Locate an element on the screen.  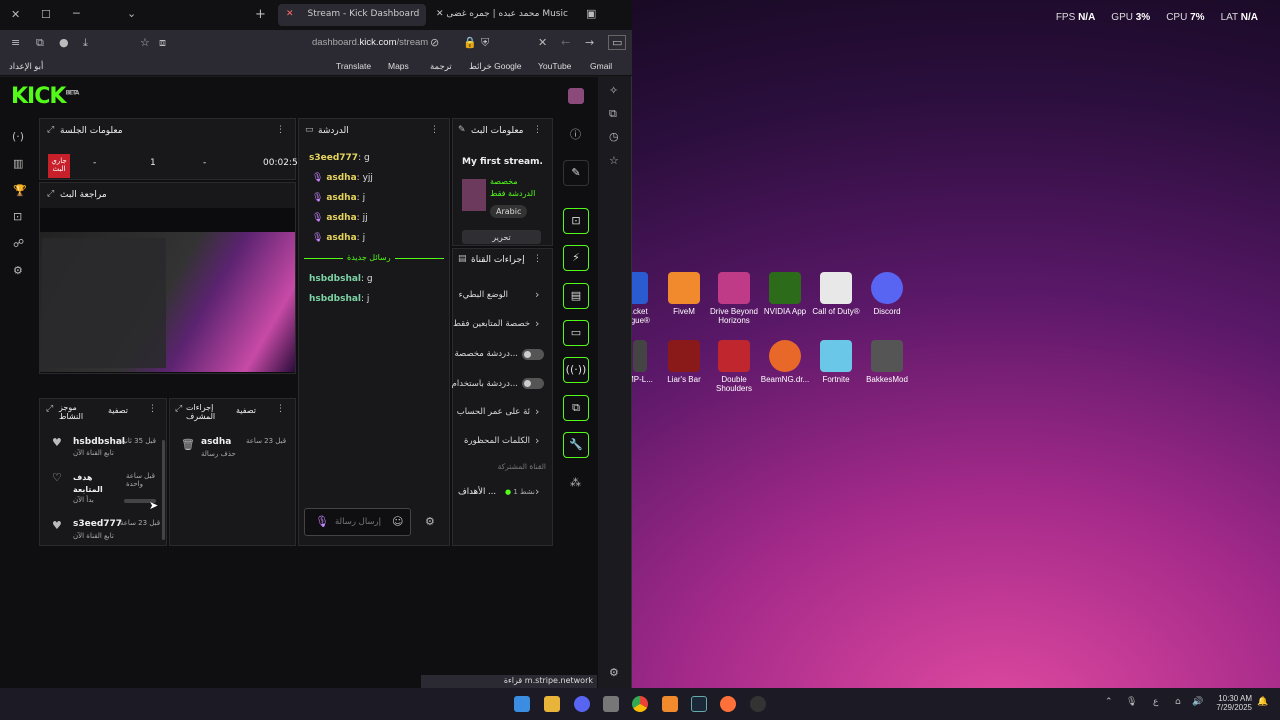
desktop-icon-nvidia-app: NVIDIA App is located at coordinates (785, 294).